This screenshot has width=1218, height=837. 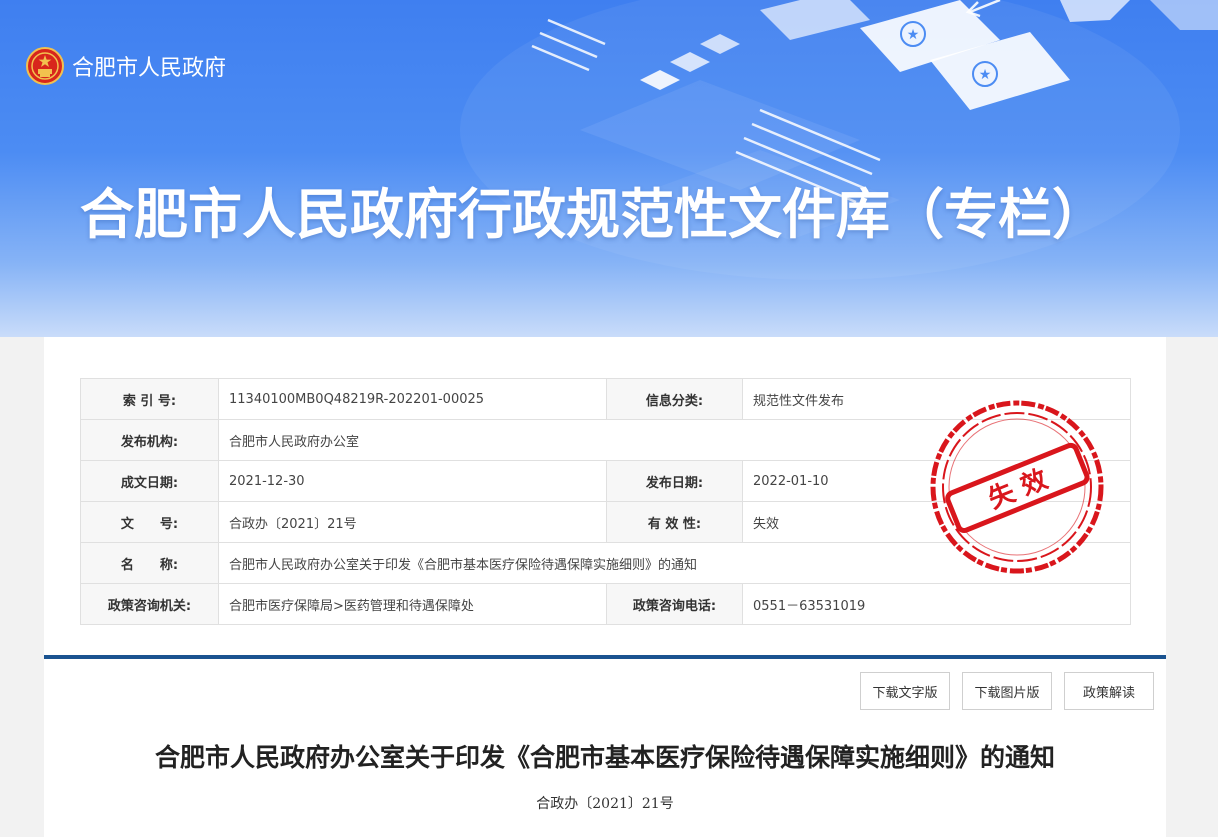 I want to click on national-emblem-icon, so click(x=45, y=66).